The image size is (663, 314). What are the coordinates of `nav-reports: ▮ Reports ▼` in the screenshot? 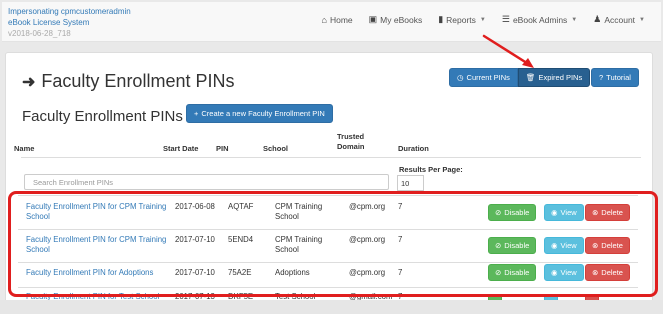 It's located at (462, 19).